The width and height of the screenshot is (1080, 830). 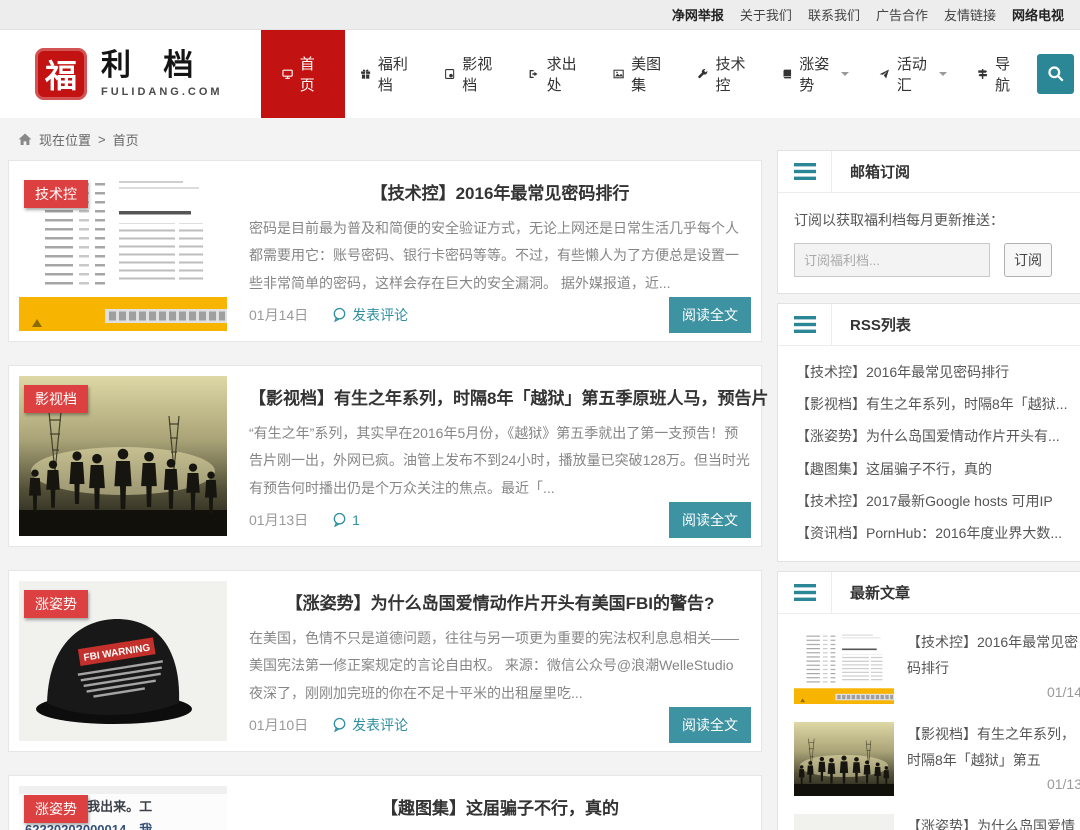 I want to click on logo-mark-icon: 福, so click(x=61, y=74).